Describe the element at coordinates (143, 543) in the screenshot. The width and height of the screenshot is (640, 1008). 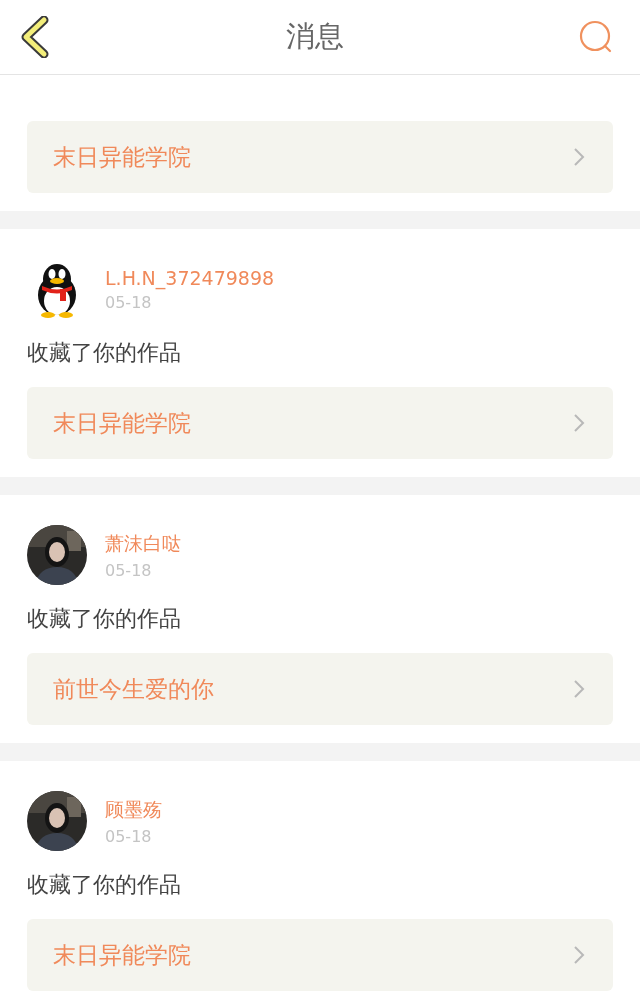
I see `username: 萧沫白哒` at that location.